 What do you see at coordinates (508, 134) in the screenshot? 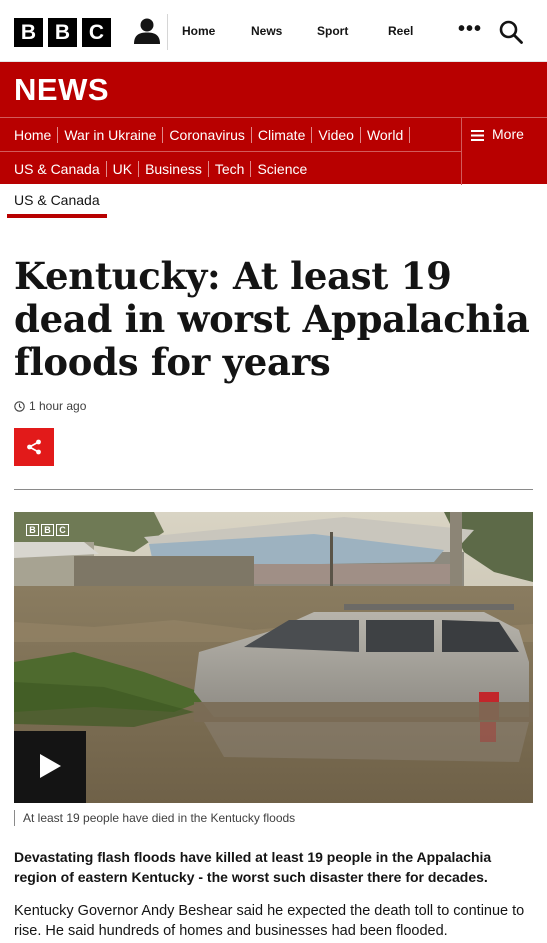
I see `more-menu-label: More` at bounding box center [508, 134].